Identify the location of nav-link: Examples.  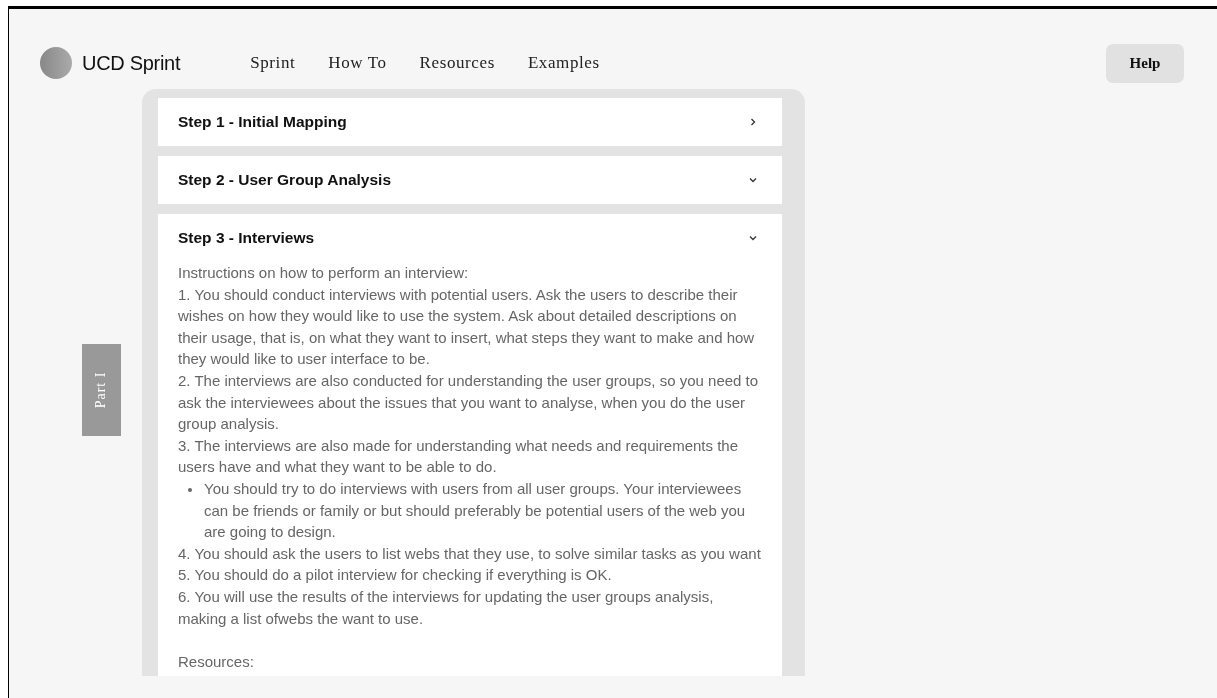
(563, 63).